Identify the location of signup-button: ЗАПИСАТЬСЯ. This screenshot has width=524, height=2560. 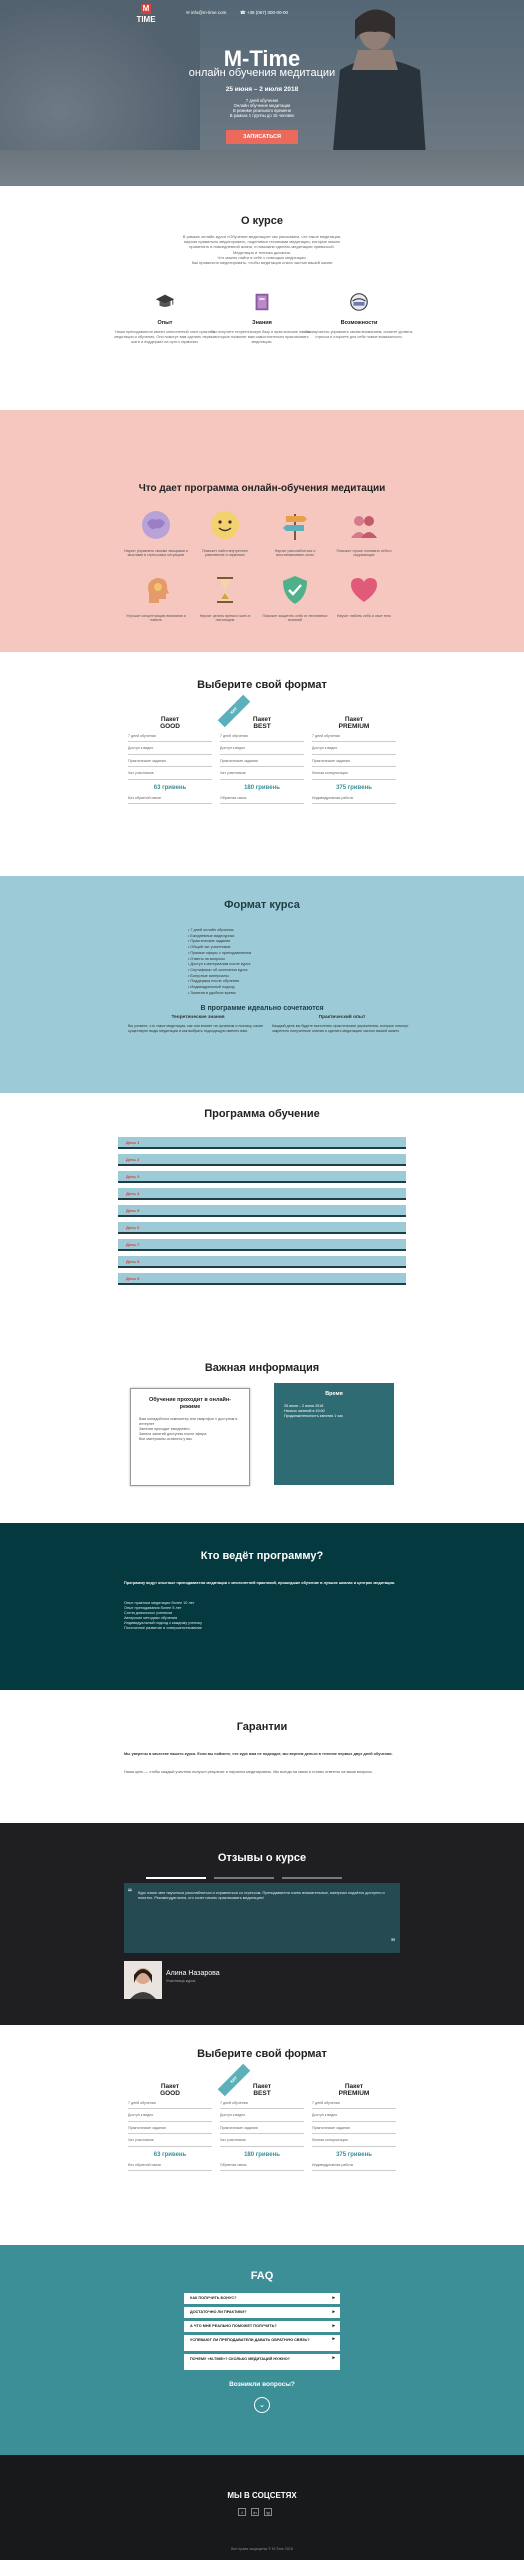
(262, 137).